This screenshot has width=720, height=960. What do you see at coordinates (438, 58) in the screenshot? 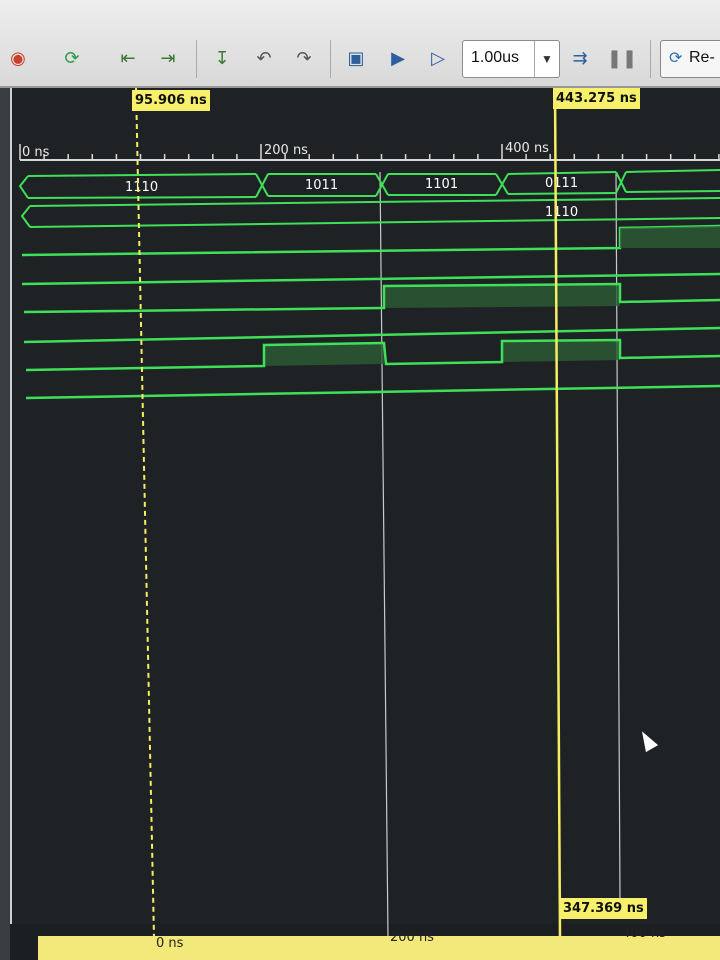
I see `run-for-time-icon: ▷` at bounding box center [438, 58].